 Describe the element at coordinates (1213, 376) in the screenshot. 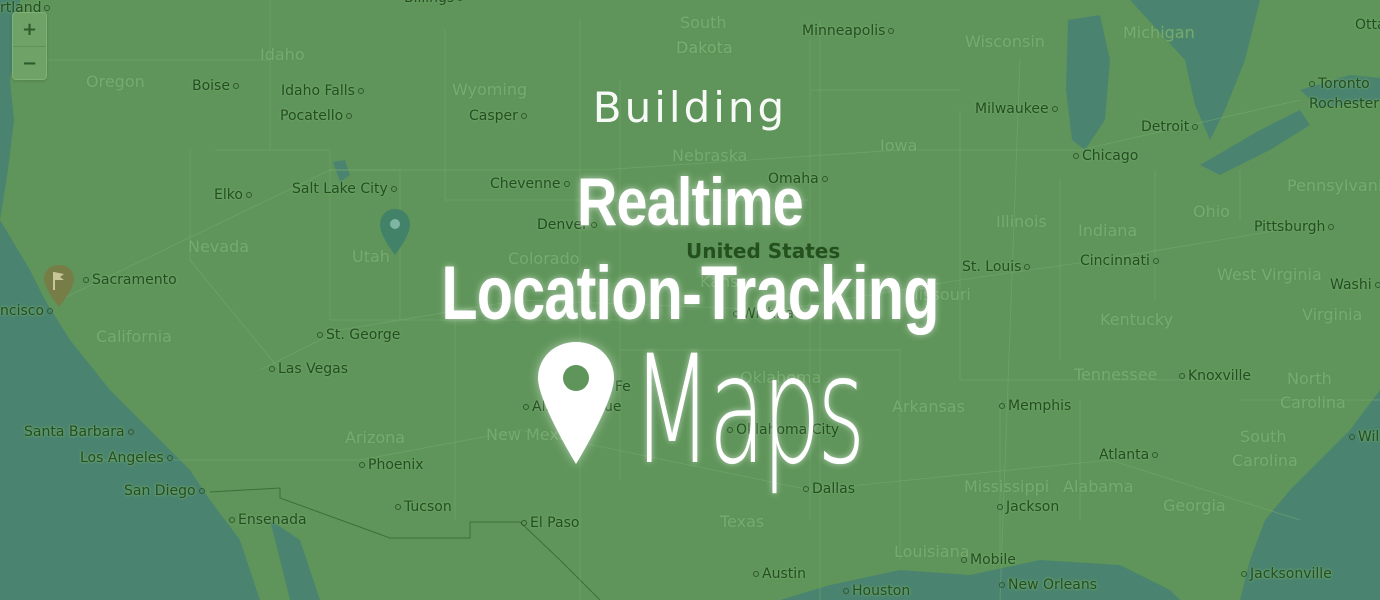

I see `city-label: Knoxville` at that location.